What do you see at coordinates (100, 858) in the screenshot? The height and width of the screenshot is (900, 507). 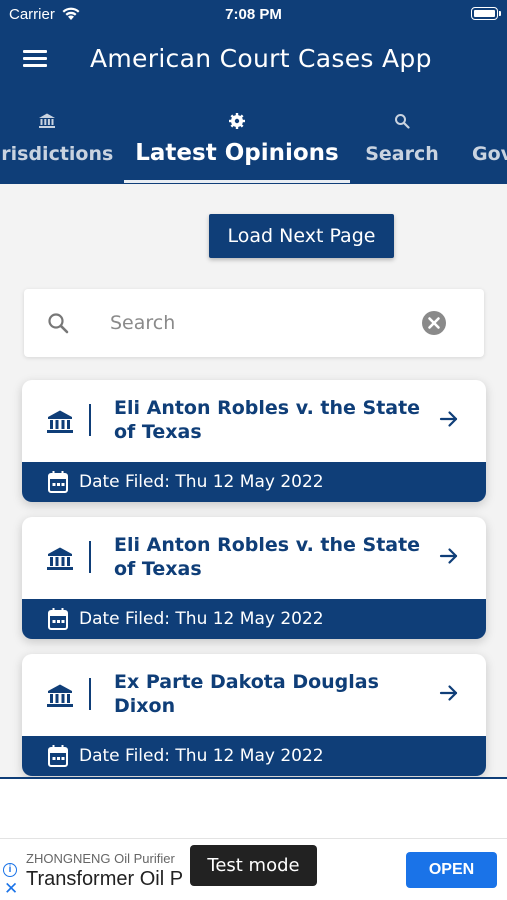 I see `ad-advertiser: ZHONGNENG Oil Purifier` at bounding box center [100, 858].